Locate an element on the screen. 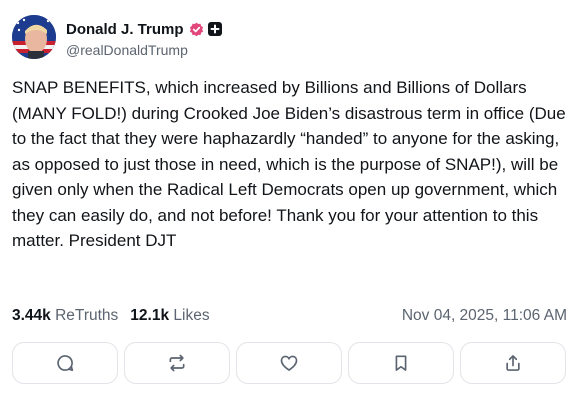 Image resolution: width=580 pixels, height=408 pixels. retruths-label: ReTruths is located at coordinates (87, 315).